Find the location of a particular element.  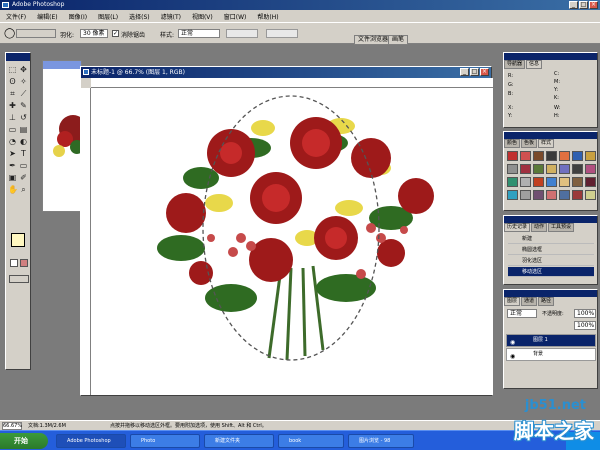

eraser-tool: ▭ is located at coordinates (12, 129).